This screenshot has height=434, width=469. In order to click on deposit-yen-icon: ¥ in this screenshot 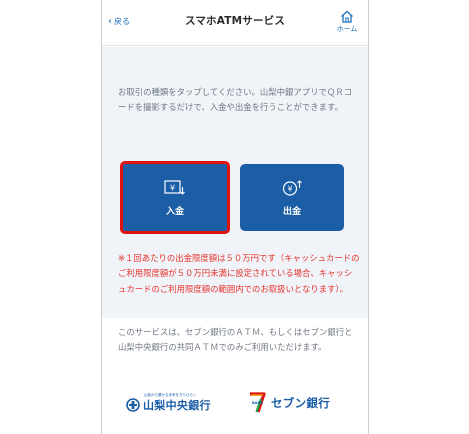, I will do `click(174, 187)`.